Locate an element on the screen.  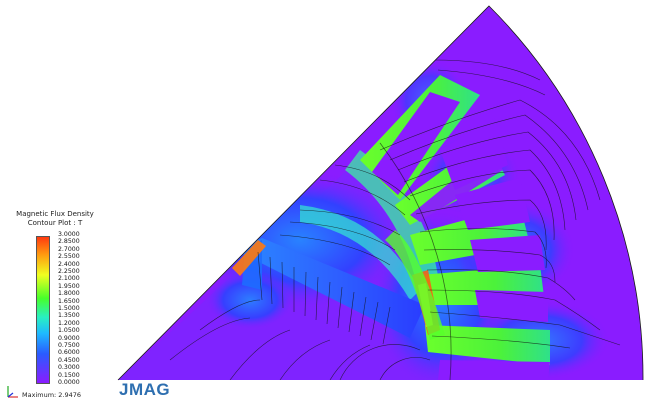
colorbar-tick-label: 3.0000 is located at coordinates (69, 234).